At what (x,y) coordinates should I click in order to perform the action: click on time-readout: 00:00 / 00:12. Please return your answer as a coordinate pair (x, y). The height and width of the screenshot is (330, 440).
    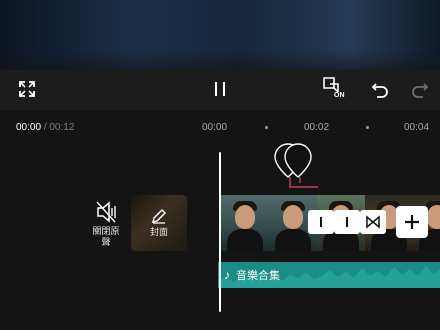
    Looking at the image, I should click on (45, 127).